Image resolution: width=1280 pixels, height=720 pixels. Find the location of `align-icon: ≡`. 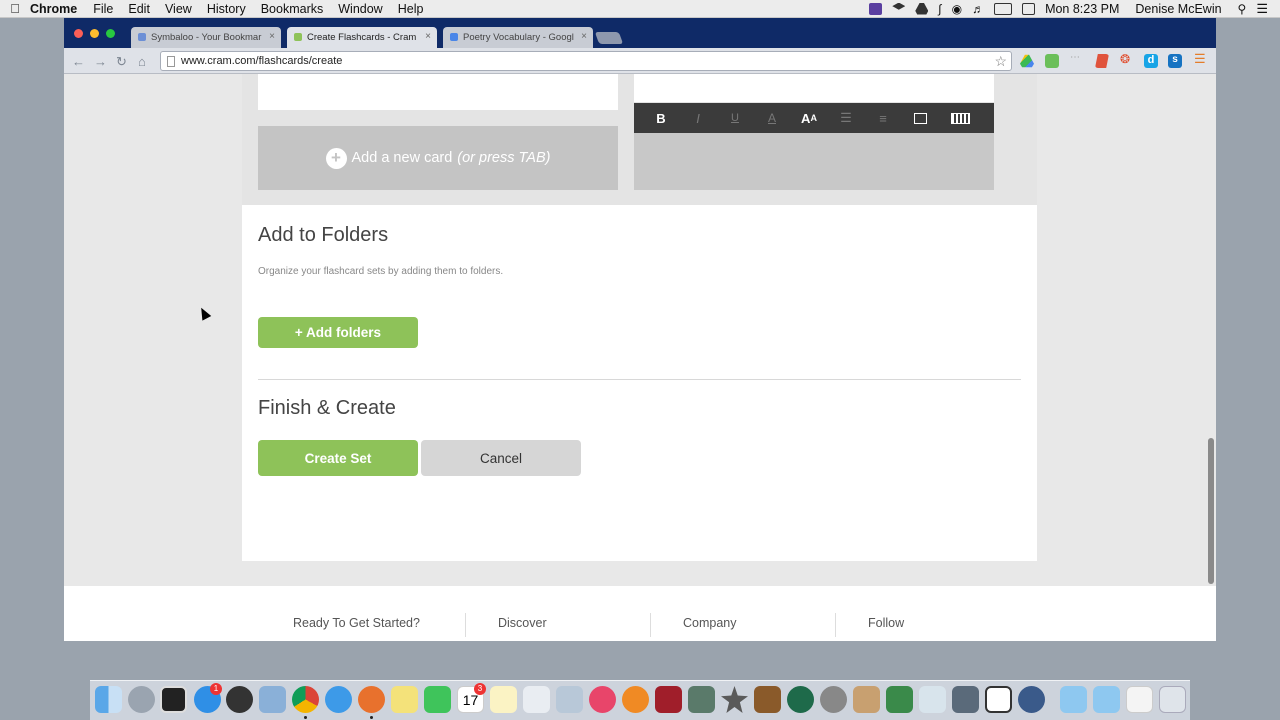

align-icon: ≡ is located at coordinates (883, 118).